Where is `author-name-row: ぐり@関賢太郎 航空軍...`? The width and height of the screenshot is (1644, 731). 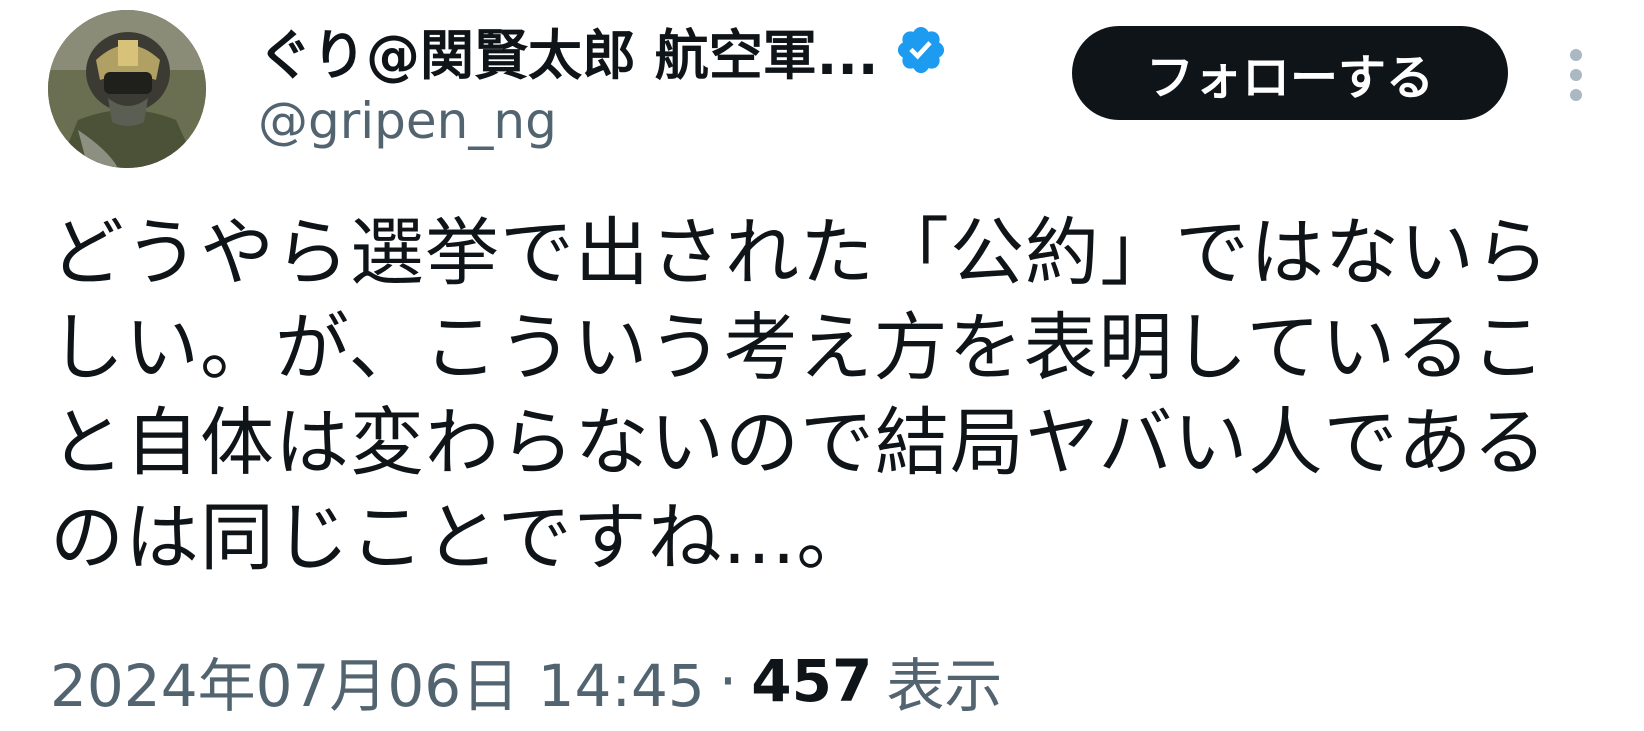 author-name-row: ぐり@関賢太郎 航空軍... is located at coordinates (603, 50).